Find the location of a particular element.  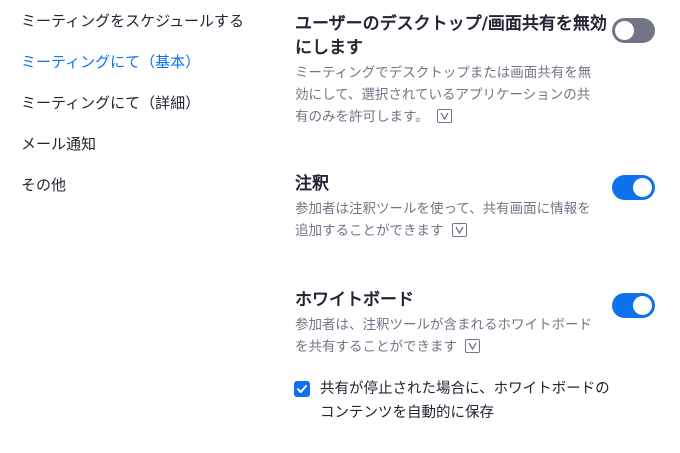

screen-share-toggle is located at coordinates (633, 30).